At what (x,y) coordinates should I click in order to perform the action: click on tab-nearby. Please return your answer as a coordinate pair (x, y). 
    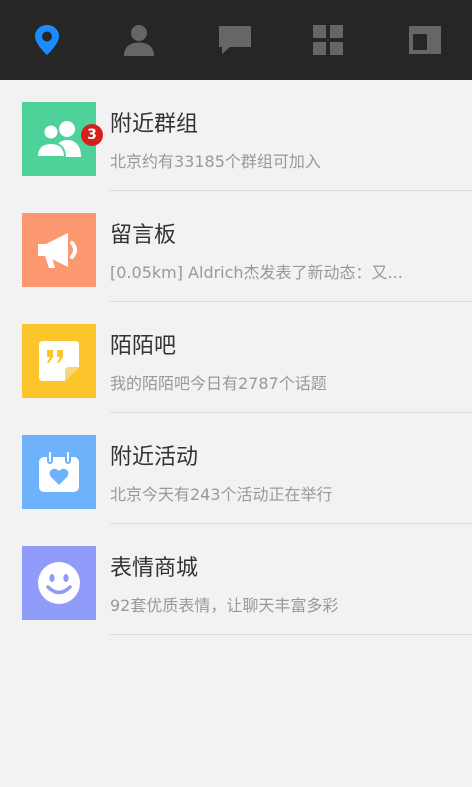
    Looking at the image, I should click on (47, 40).